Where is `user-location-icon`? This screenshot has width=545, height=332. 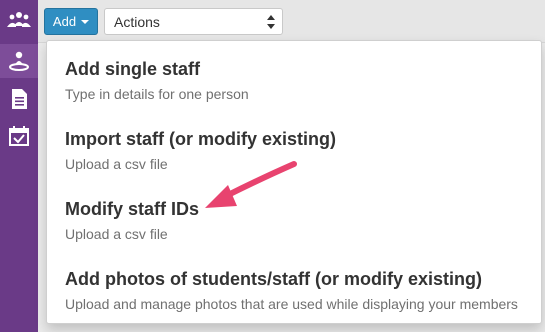 user-location-icon is located at coordinates (19, 61).